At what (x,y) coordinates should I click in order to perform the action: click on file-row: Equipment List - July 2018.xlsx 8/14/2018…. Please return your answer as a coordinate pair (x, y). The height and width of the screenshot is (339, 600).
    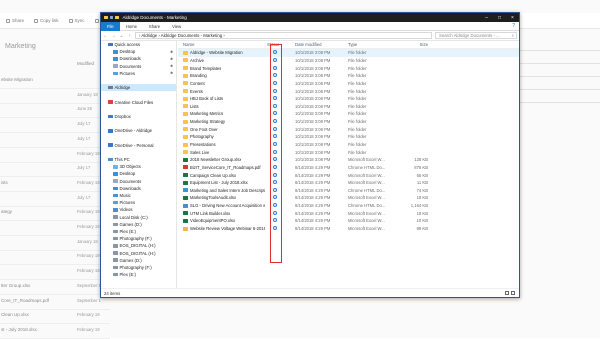
    Looking at the image, I should click on (348, 183).